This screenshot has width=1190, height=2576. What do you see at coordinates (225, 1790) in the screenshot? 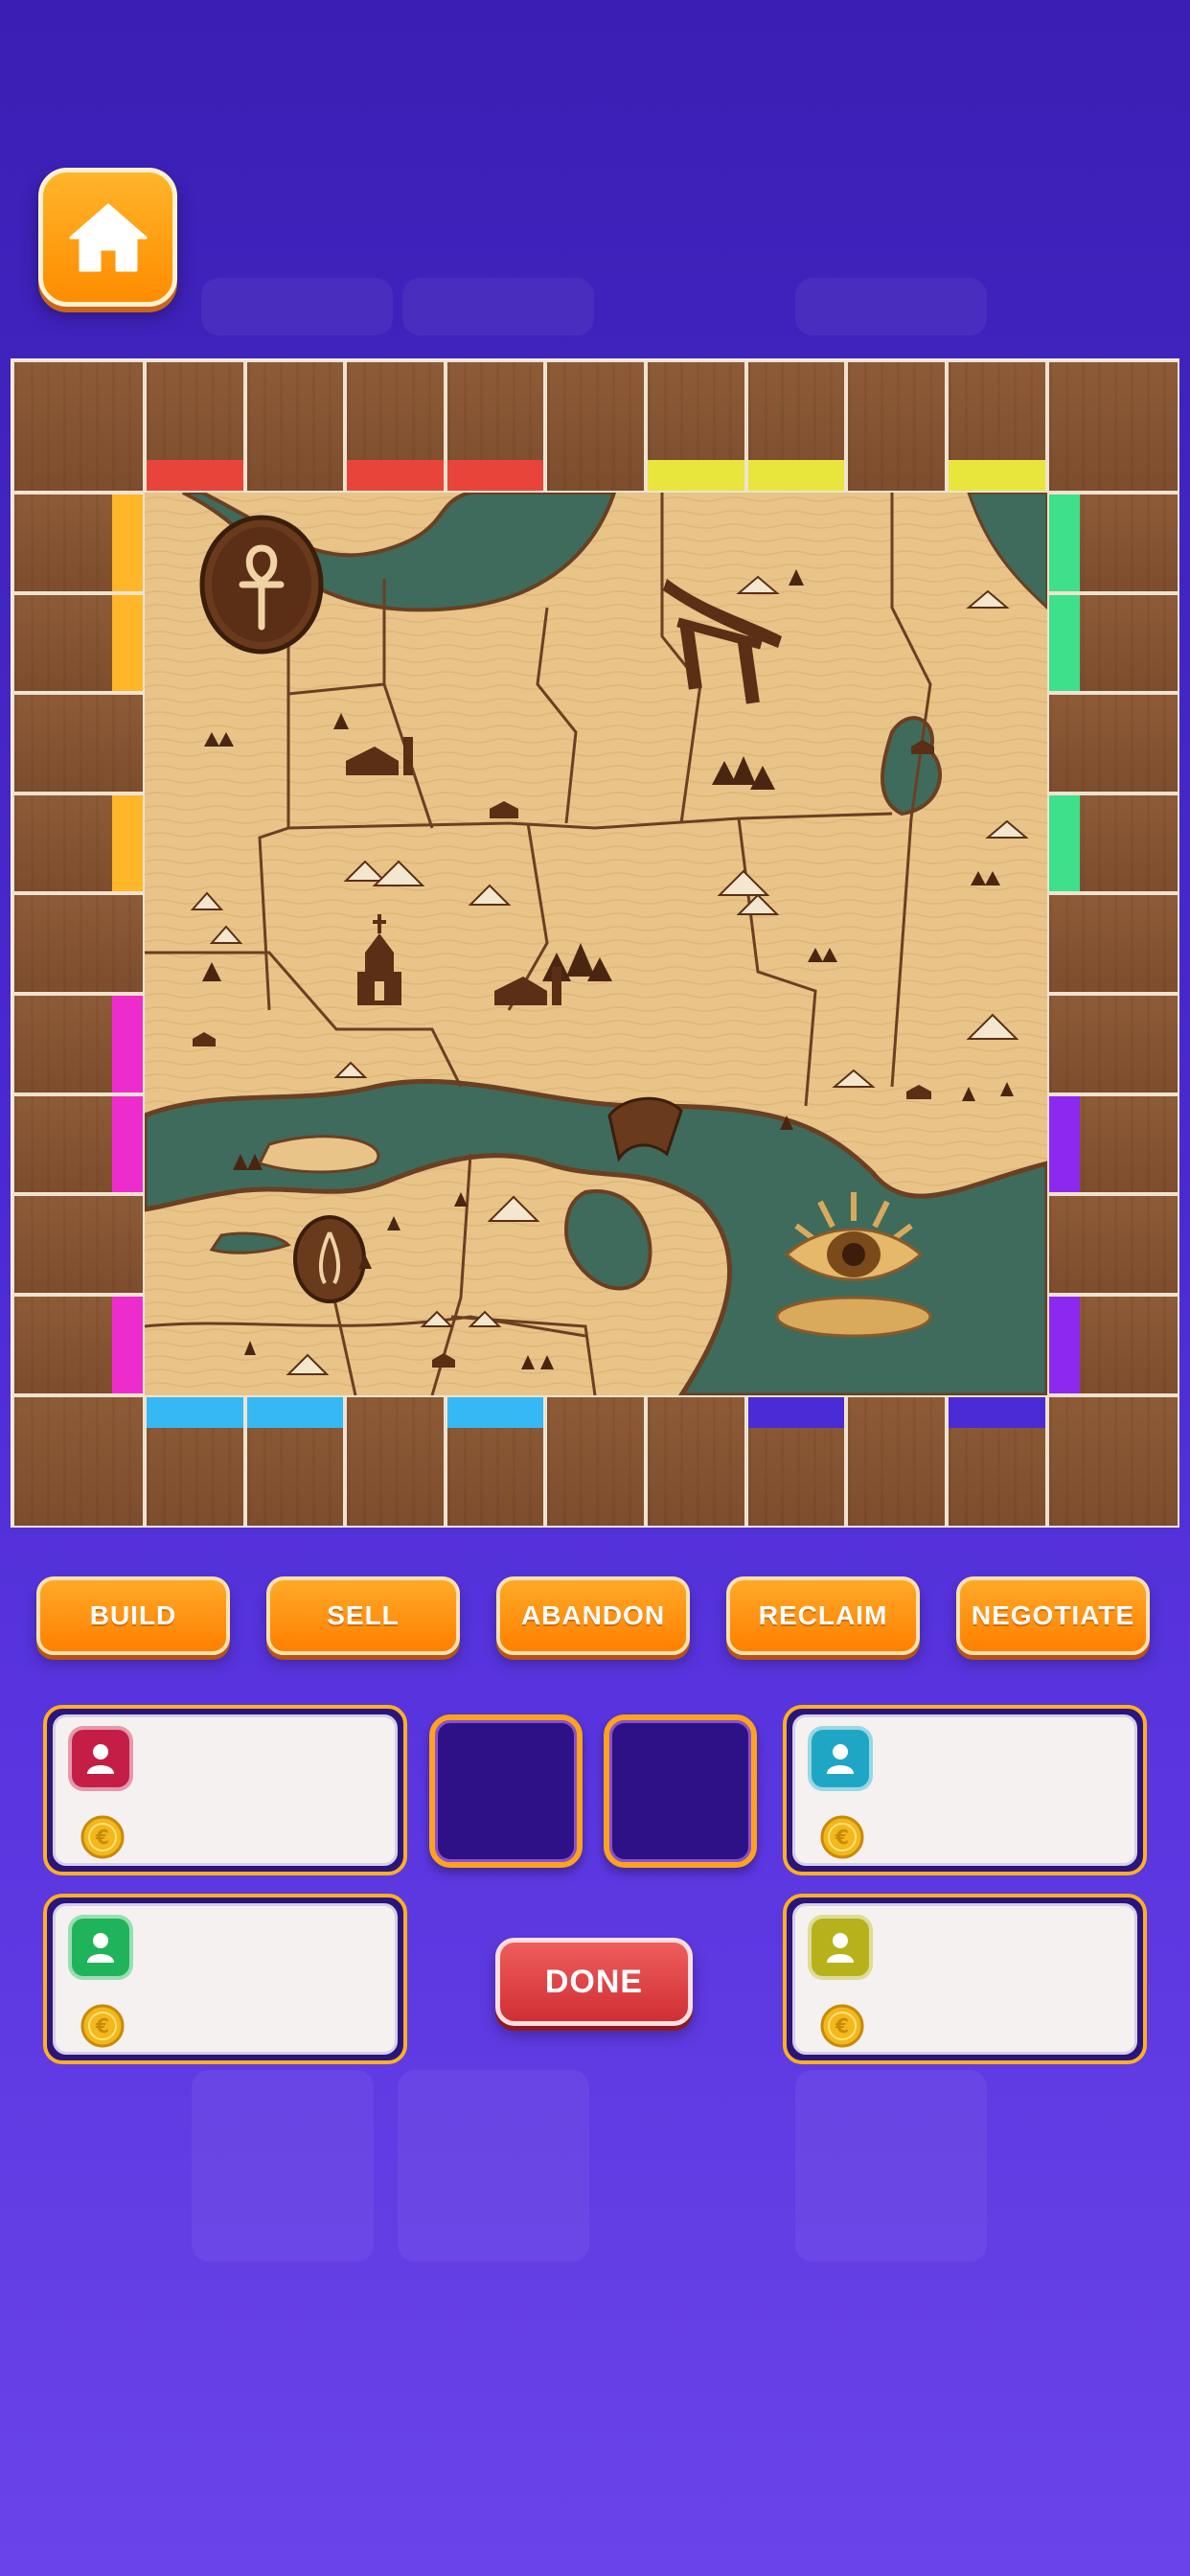
I see `player-card-red: €` at bounding box center [225, 1790].